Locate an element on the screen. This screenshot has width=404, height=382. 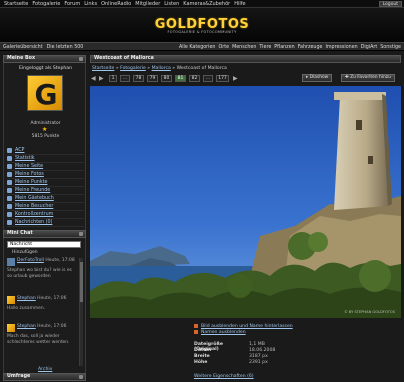
link-label: Meine Fotos is located at coordinates (29, 174).